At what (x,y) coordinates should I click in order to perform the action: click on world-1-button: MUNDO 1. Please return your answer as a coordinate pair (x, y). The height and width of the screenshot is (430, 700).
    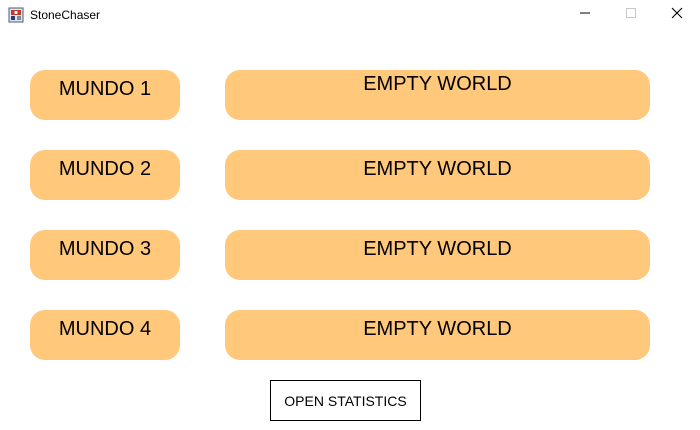
    Looking at the image, I should click on (105, 95).